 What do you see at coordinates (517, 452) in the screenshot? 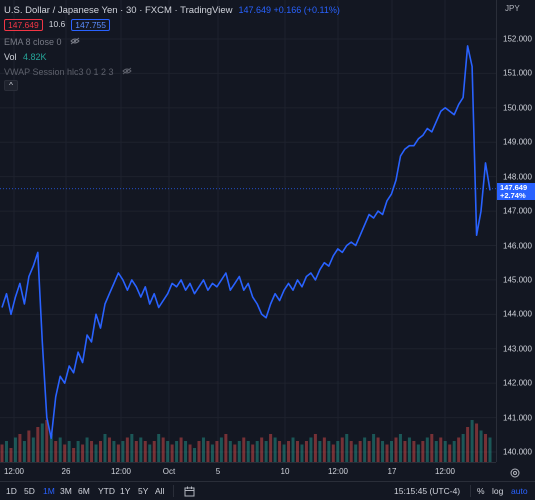
I see `price-tick: 140.000` at bounding box center [517, 452].